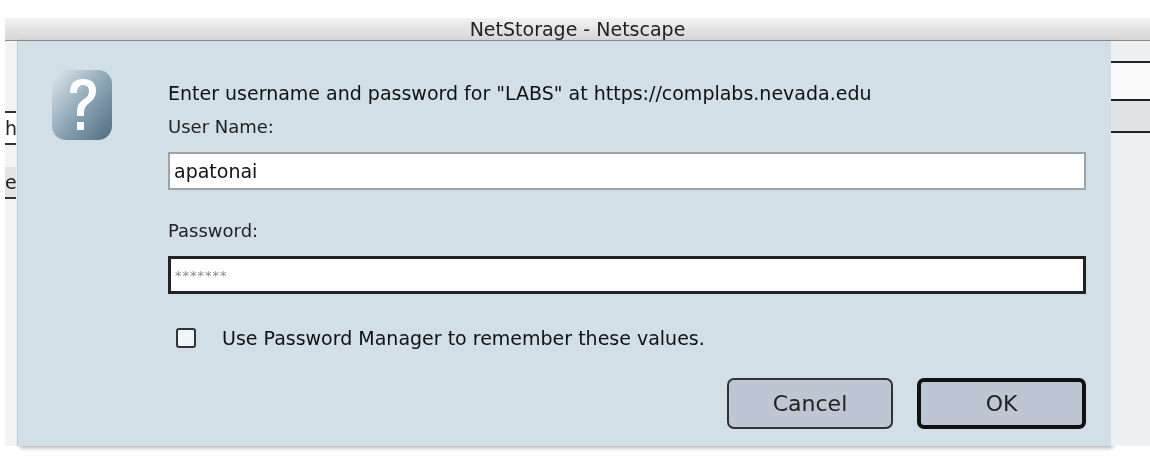  Describe the element at coordinates (810, 403) in the screenshot. I see `cancel-button: Cancel` at that location.